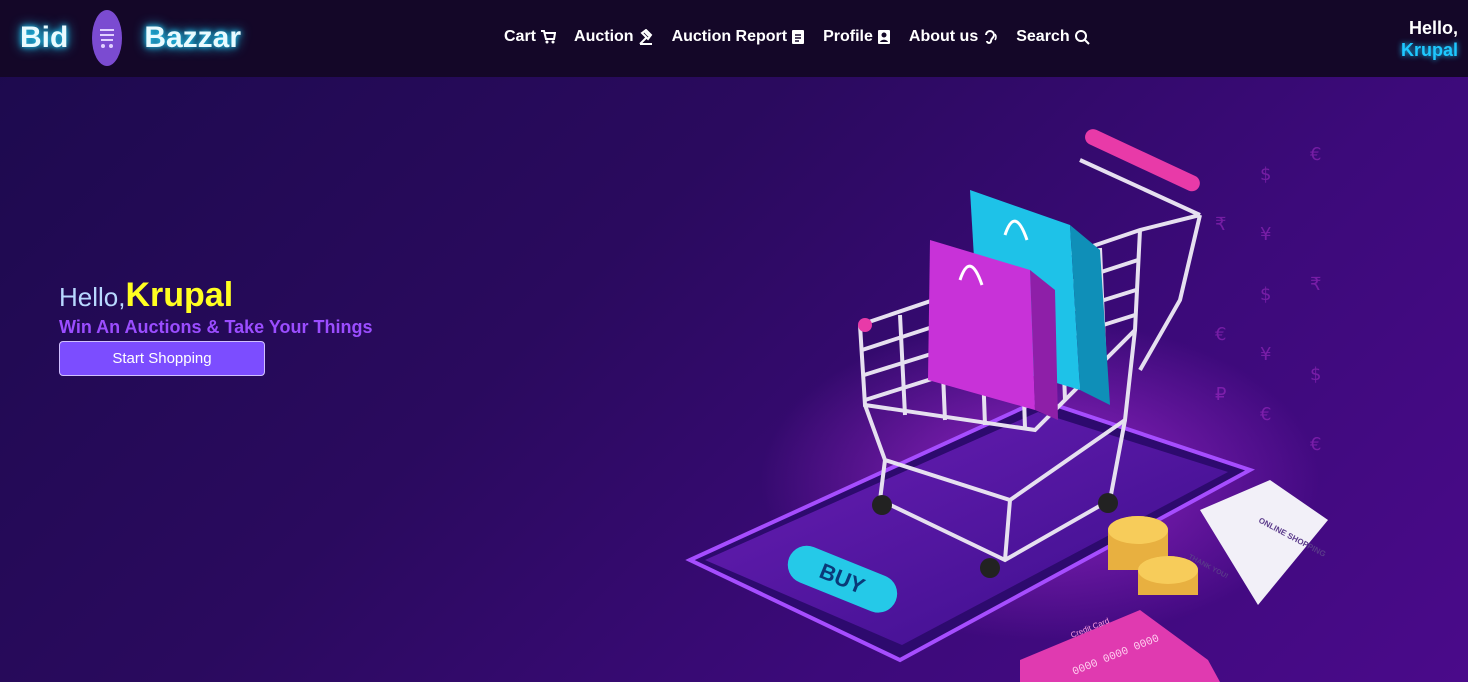 The image size is (1468, 682). I want to click on greeting-username: Krupal, so click(1429, 50).